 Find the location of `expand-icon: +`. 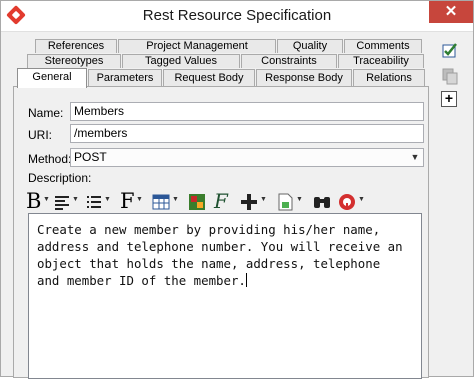

expand-icon: + is located at coordinates (449, 99).